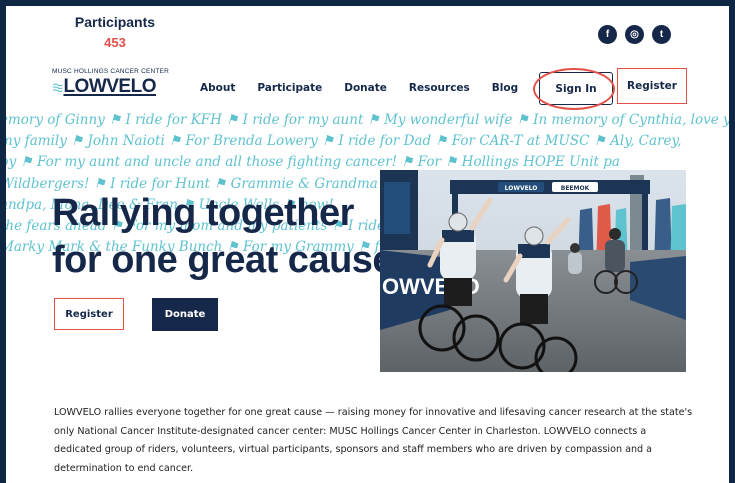 This screenshot has height=483, width=735. What do you see at coordinates (223, 237) in the screenshot?
I see `hero-title: Rallying together for one great cause` at bounding box center [223, 237].